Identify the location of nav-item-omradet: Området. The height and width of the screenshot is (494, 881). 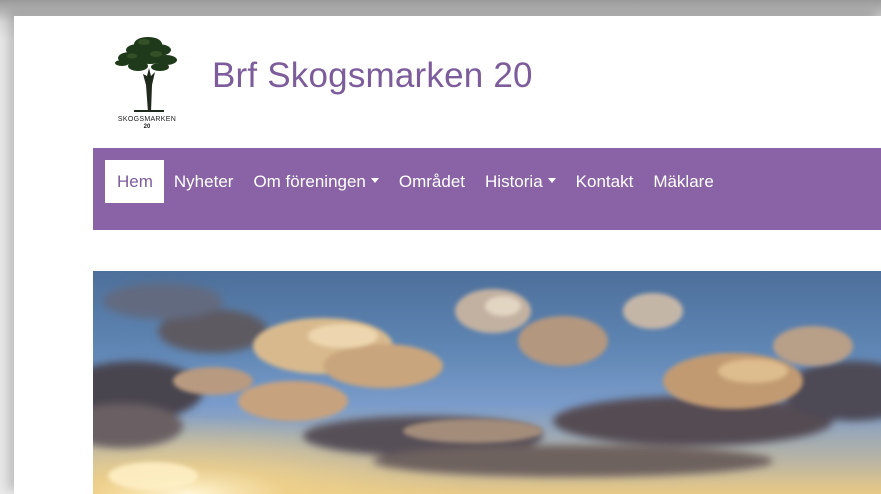
(432, 181).